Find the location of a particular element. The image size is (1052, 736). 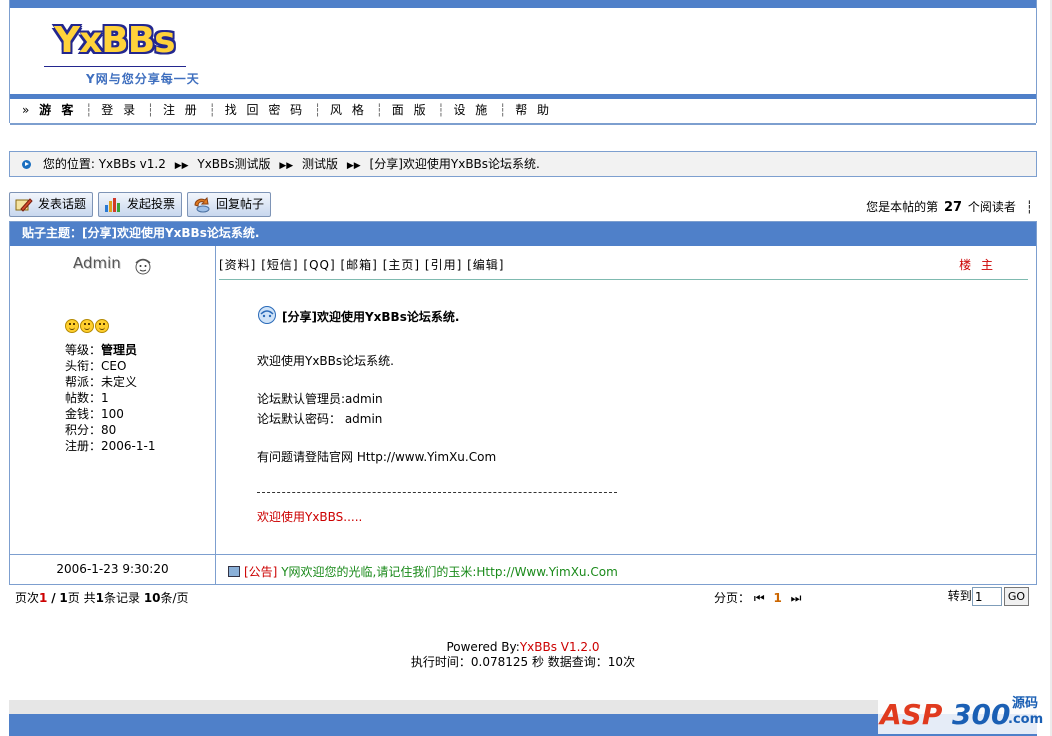

action-bar: 发表话题 发起投票 回复帖子 您是本帖的第 27 个阅读者 ┆ is located at coordinates (523, 205).